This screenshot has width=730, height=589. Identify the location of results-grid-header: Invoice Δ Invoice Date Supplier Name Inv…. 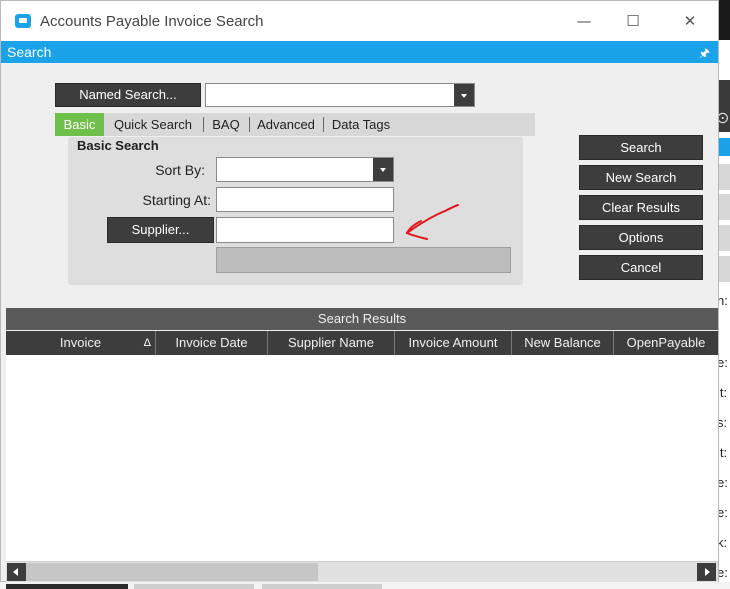
(362, 343).